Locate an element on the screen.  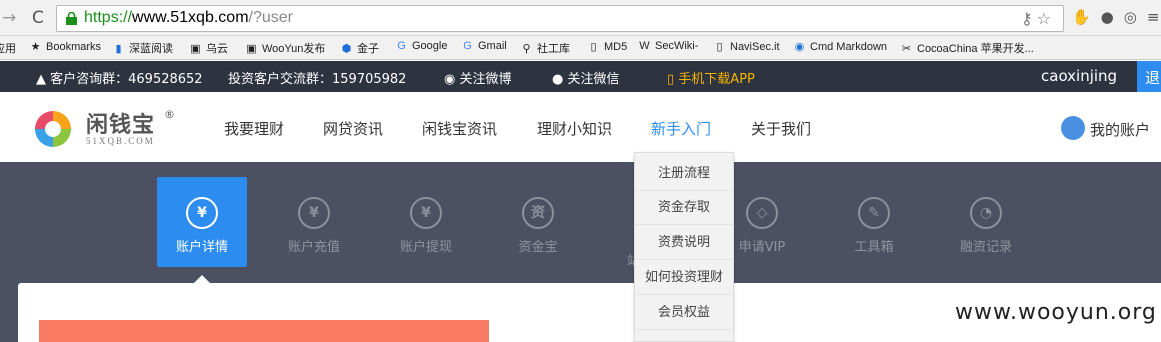
tile-account-details: ¥ 账户详情 is located at coordinates (202, 222).